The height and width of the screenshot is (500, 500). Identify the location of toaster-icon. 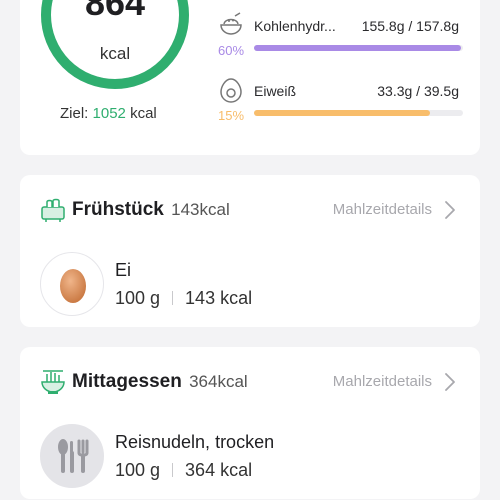
(53, 210).